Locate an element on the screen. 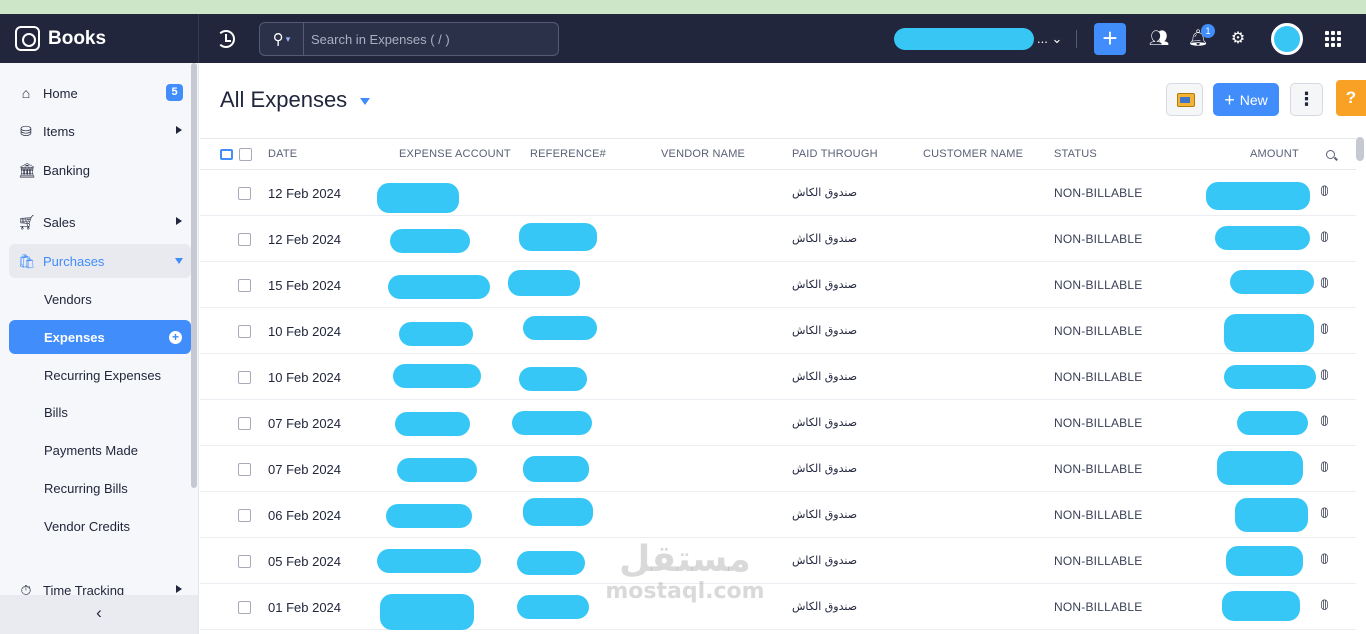  quick-create-button: + is located at coordinates (1110, 39).